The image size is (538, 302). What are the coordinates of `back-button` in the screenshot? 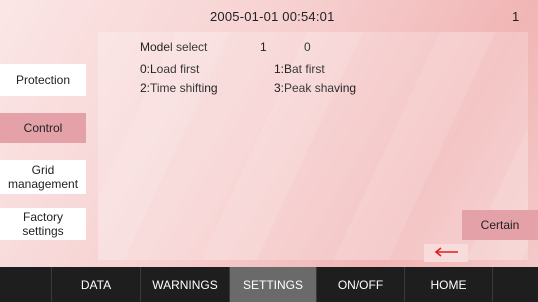 It's located at (446, 253).